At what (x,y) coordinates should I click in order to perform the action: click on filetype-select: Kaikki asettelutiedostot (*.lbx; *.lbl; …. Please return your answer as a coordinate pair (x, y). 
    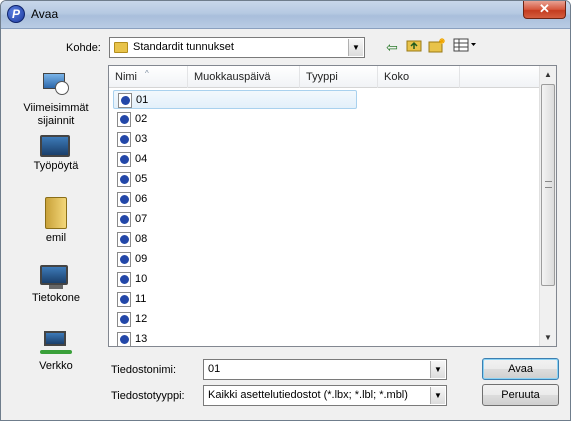
    Looking at the image, I should click on (325, 395).